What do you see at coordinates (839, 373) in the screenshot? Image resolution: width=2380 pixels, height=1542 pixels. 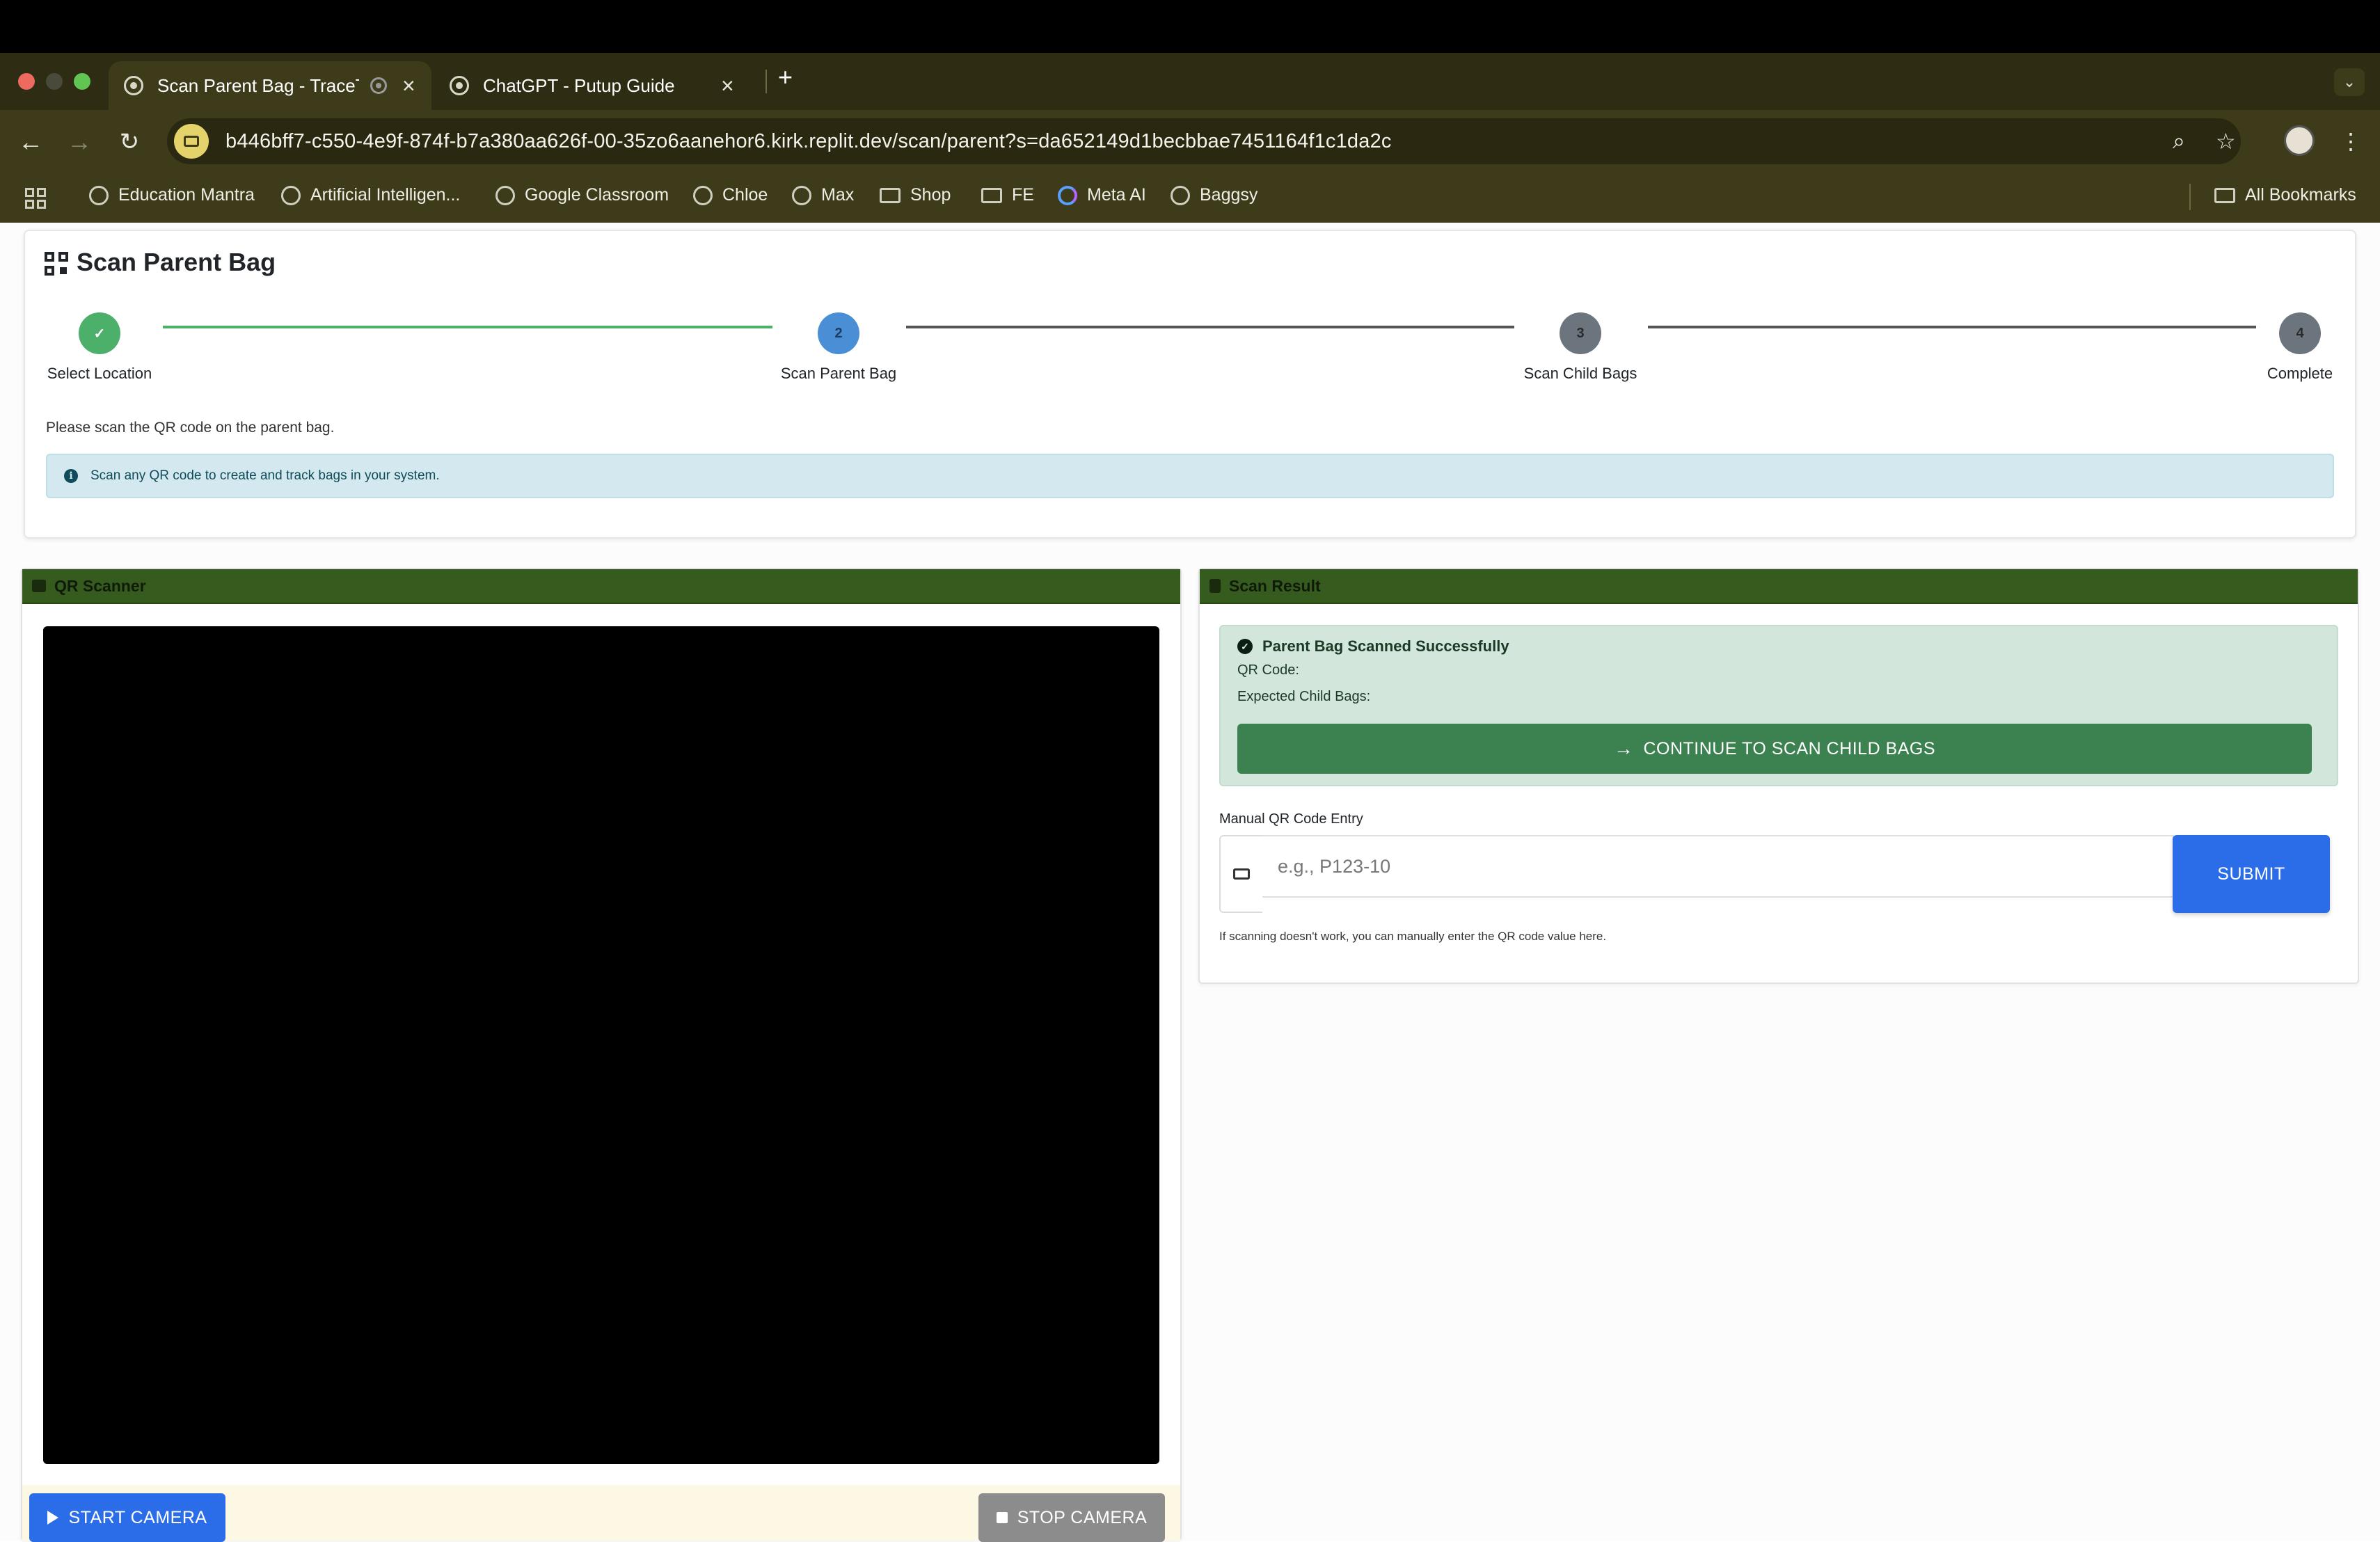 I see `step-2-label: Scan Parent Bag` at bounding box center [839, 373].